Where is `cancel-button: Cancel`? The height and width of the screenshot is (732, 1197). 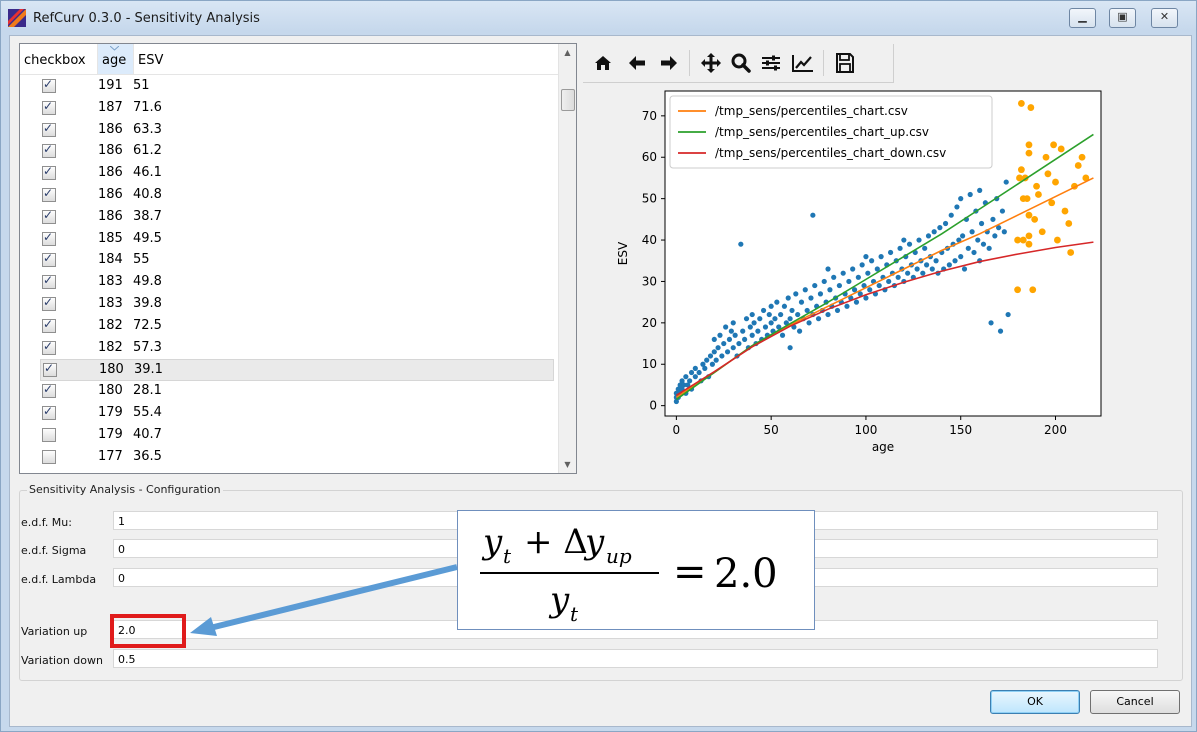
cancel-button: Cancel is located at coordinates (1135, 702).